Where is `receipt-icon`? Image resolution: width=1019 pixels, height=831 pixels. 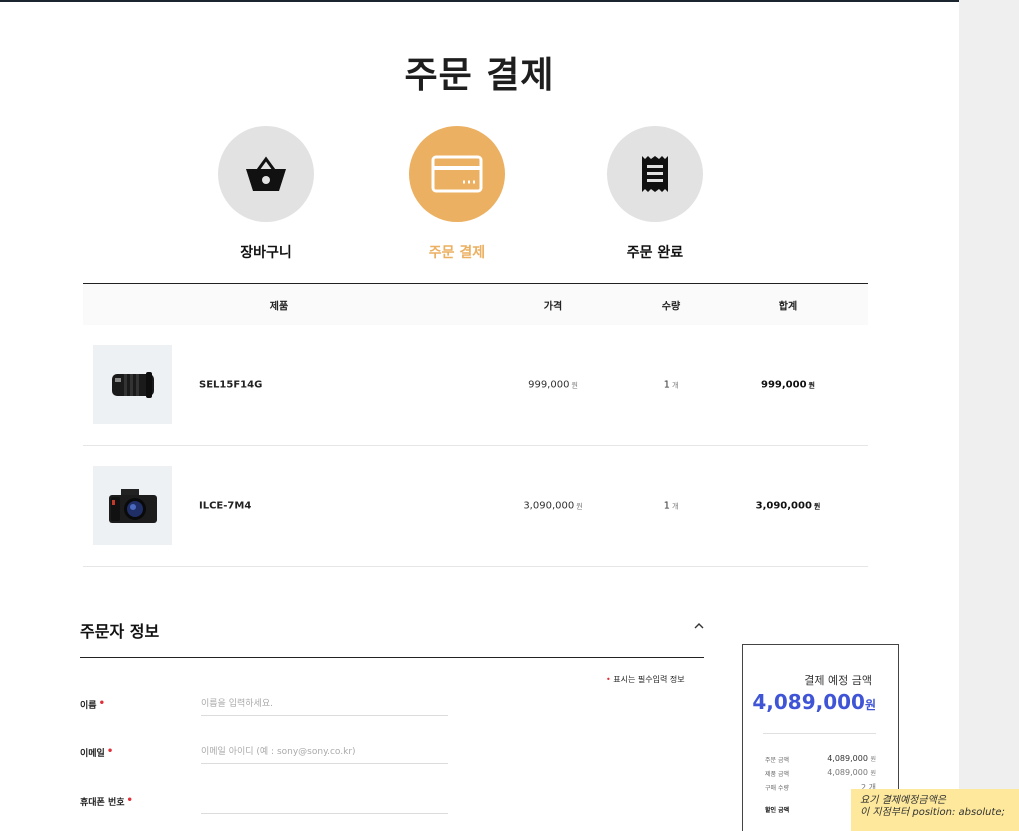 receipt-icon is located at coordinates (655, 174).